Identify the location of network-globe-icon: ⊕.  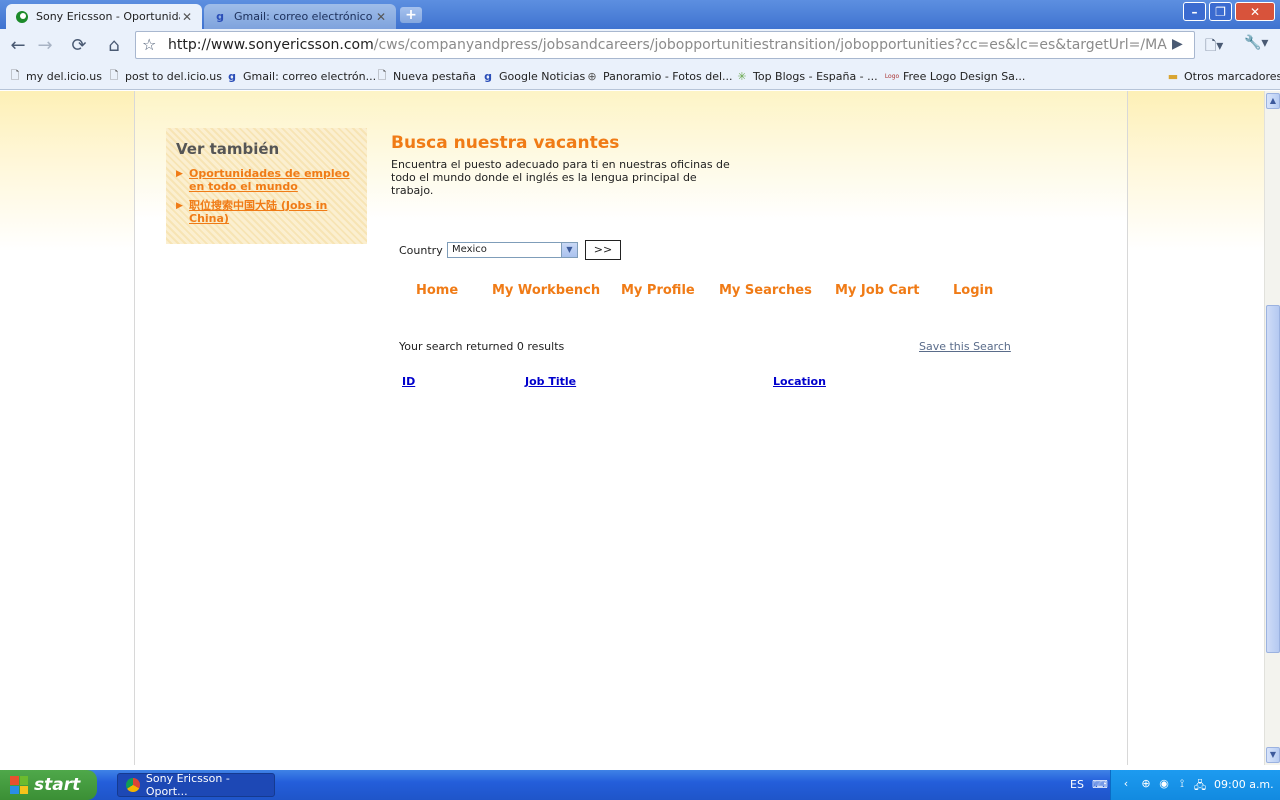
(1146, 784).